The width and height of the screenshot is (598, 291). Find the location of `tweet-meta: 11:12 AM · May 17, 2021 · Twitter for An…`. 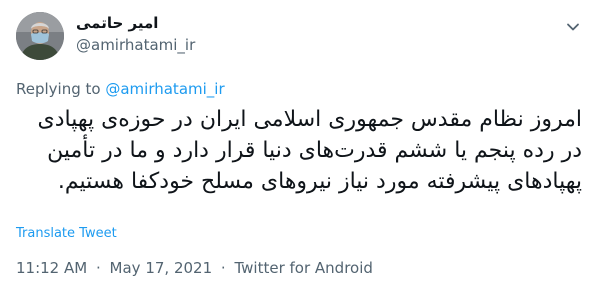

tweet-meta: 11:12 AM · May 17, 2021 · Twitter for An… is located at coordinates (194, 268).